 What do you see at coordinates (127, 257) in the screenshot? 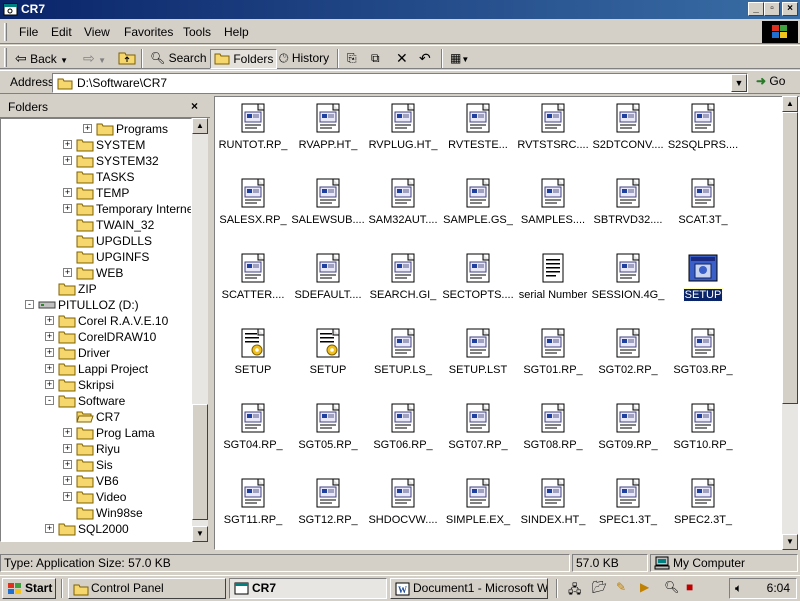
I see `tree-node: UPGINFS` at bounding box center [127, 257].